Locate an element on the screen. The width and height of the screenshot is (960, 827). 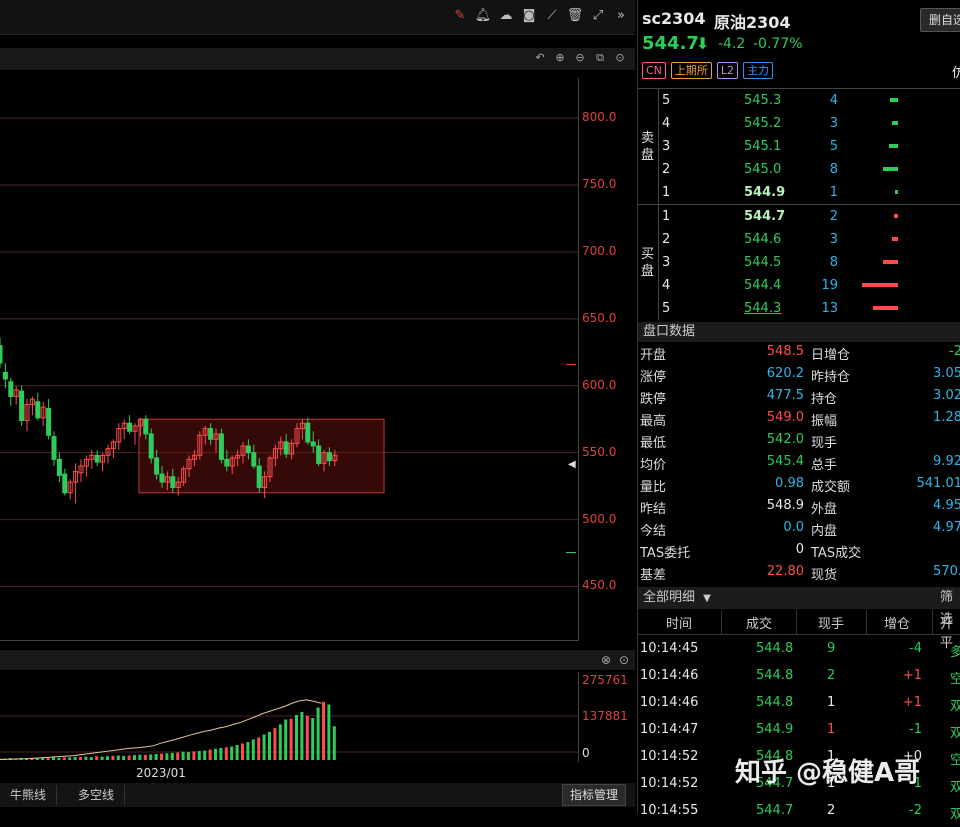
orderbook-row: 3 544.5 8 is located at coordinates (799, 262).